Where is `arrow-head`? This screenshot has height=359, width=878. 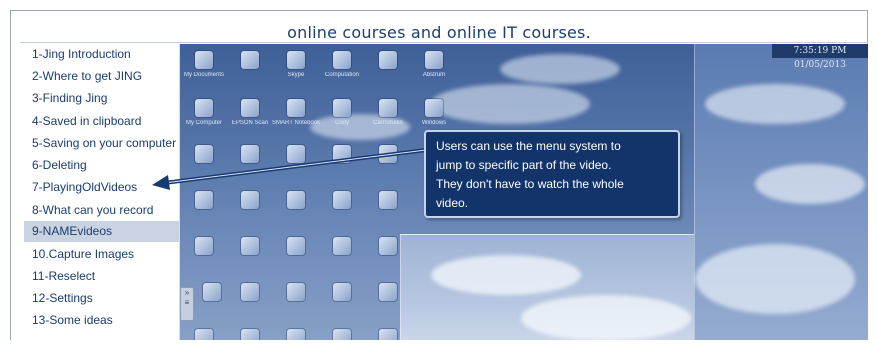 arrow-head is located at coordinates (161, 182).